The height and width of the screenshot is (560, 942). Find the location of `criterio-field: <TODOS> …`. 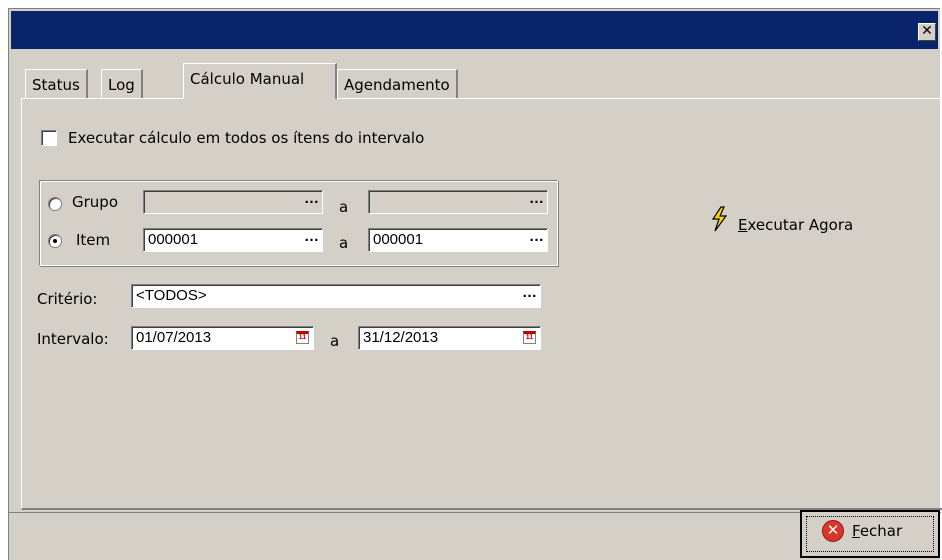

criterio-field: <TODOS> … is located at coordinates (336, 296).